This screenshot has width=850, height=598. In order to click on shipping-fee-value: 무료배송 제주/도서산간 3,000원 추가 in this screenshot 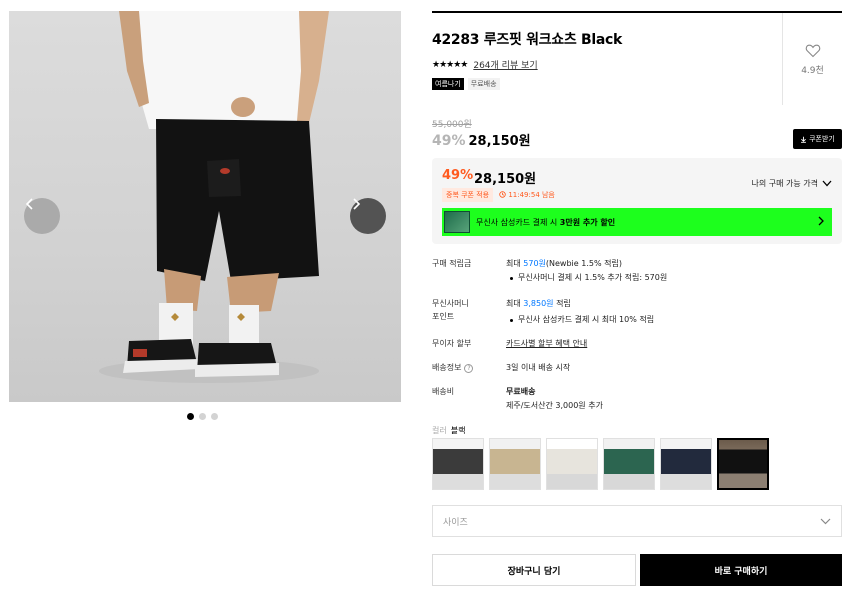, I will do `click(554, 399)`.